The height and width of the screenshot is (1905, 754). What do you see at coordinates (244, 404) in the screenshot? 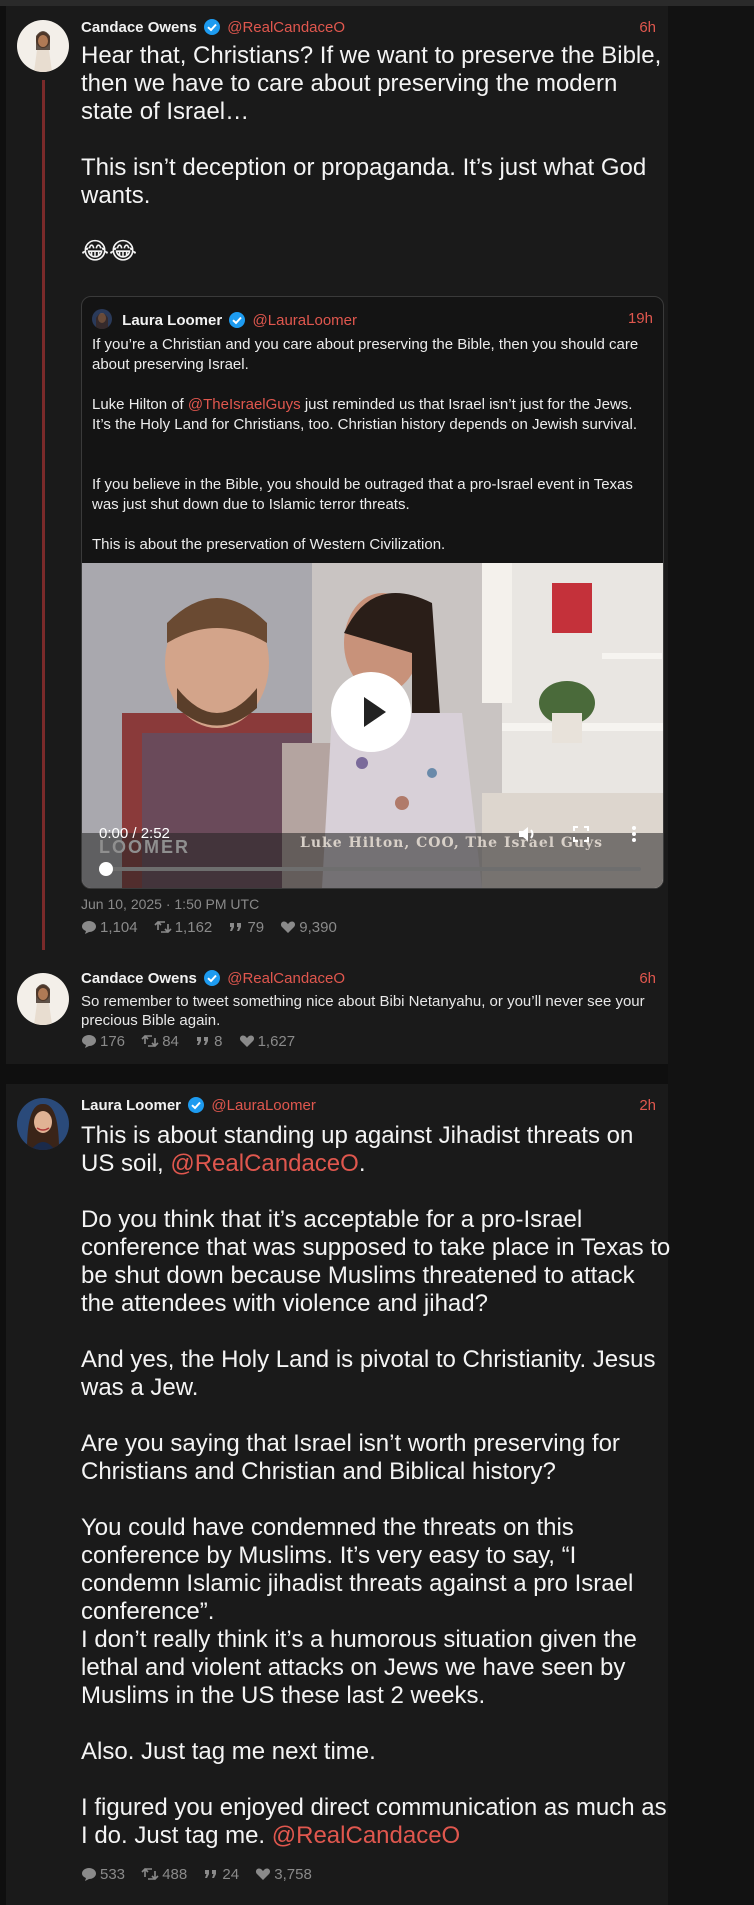
I see `mention-link: @TheIsraelGuys` at bounding box center [244, 404].